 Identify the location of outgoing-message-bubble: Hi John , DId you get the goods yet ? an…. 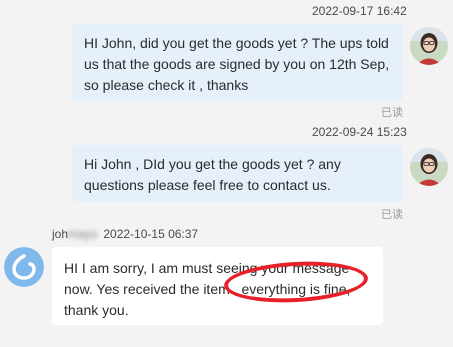
(237, 173).